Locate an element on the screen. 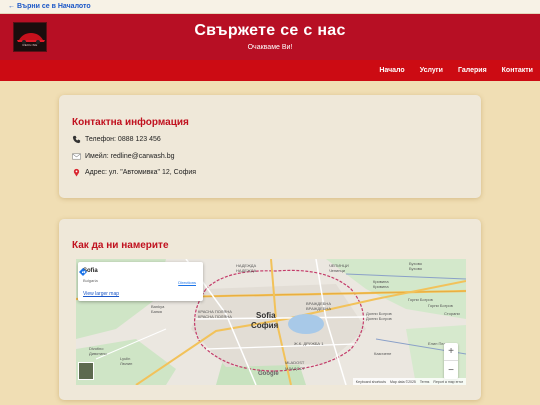 The image size is (540, 405). nav-services: Услуги is located at coordinates (431, 70).